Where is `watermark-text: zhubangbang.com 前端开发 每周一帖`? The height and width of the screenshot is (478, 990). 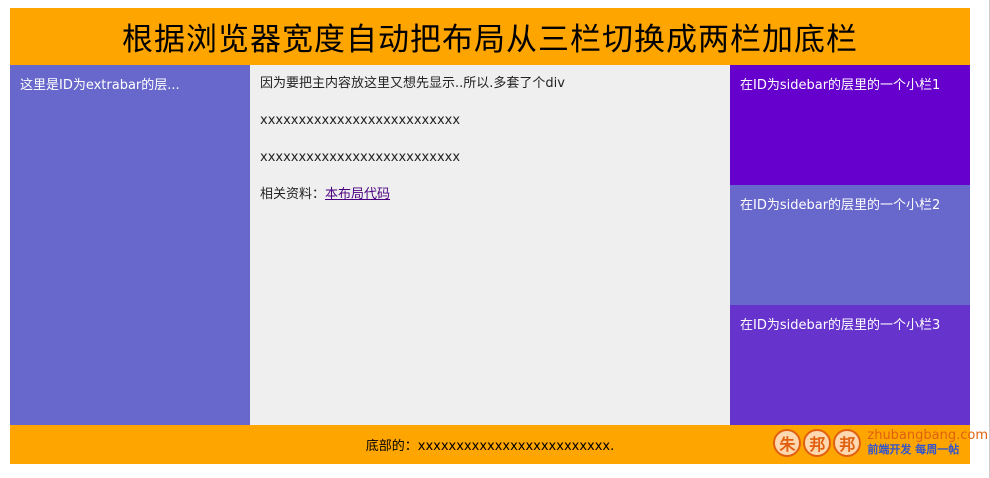
watermark-text: zhubangbang.com 前端开发 每周一帖 is located at coordinates (927, 443).